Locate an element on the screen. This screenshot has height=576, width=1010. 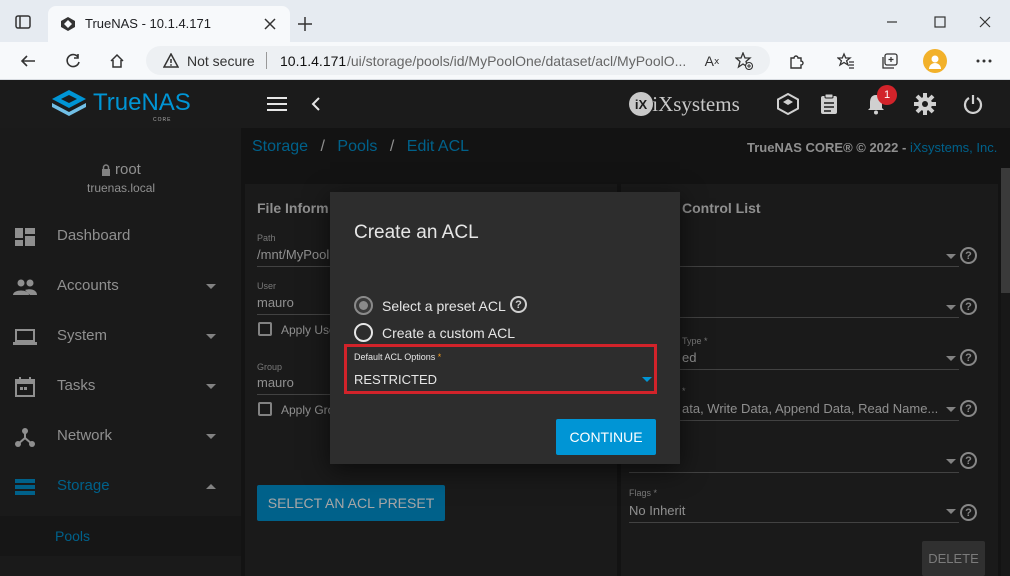
chevron-left-icon is located at coordinates (316, 104).